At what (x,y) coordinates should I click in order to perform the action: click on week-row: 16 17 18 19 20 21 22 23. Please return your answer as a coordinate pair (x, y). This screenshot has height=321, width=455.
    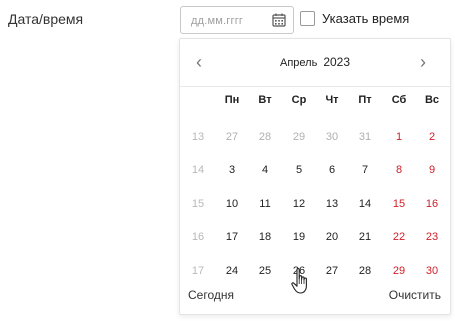
    Looking at the image, I should click on (315, 238).